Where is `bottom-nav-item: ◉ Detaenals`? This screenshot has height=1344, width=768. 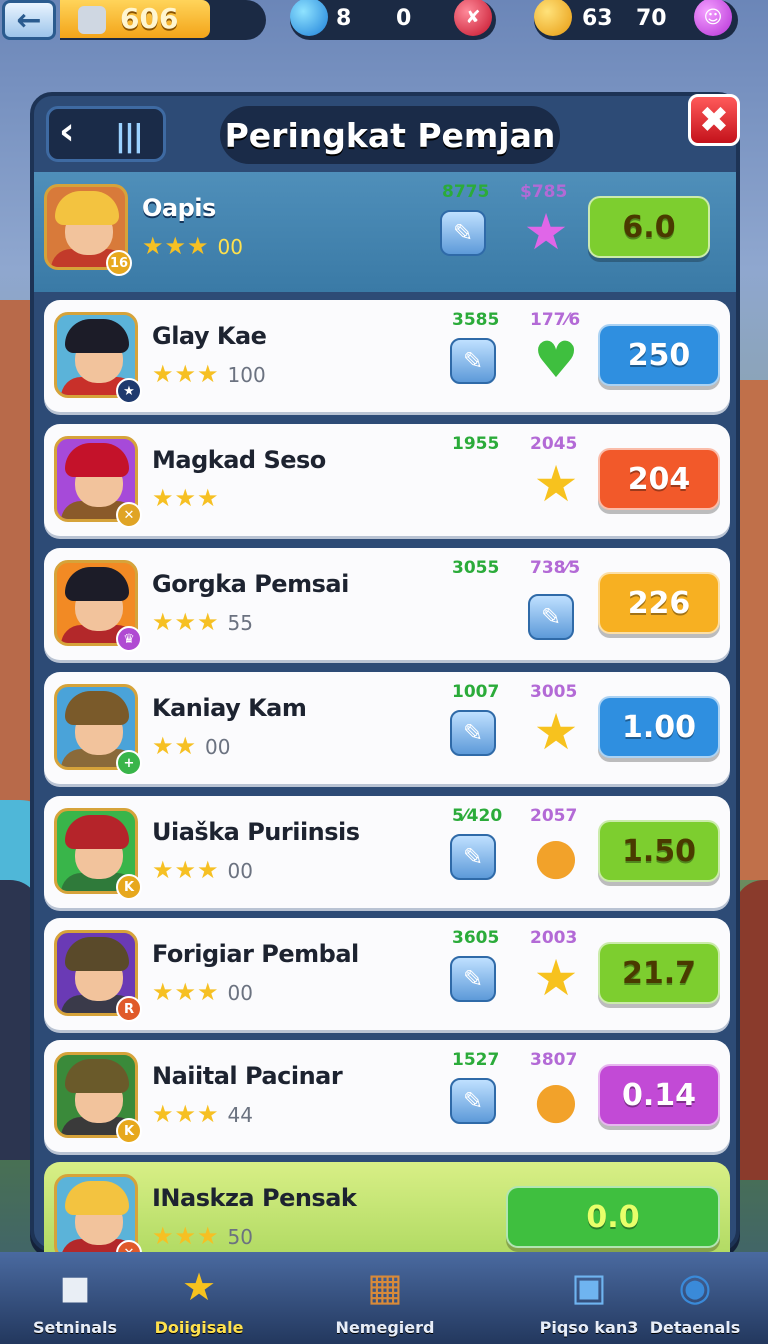 bottom-nav-item: ◉ Detaenals is located at coordinates (694, 1301).